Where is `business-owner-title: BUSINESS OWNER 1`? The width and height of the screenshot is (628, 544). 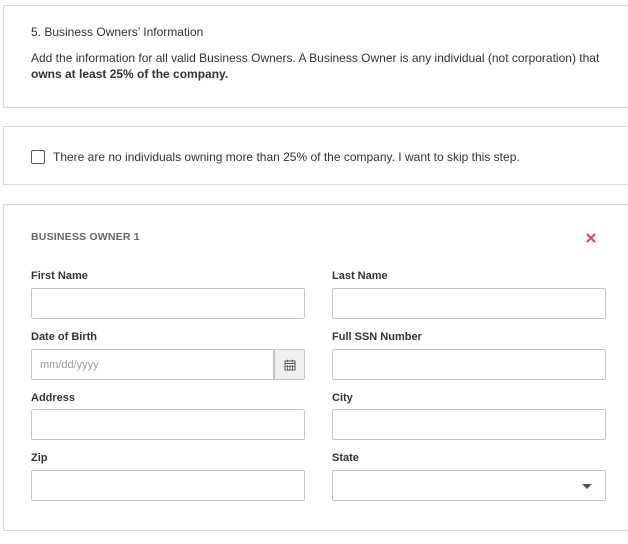 business-owner-title: BUSINESS OWNER 1 is located at coordinates (85, 237).